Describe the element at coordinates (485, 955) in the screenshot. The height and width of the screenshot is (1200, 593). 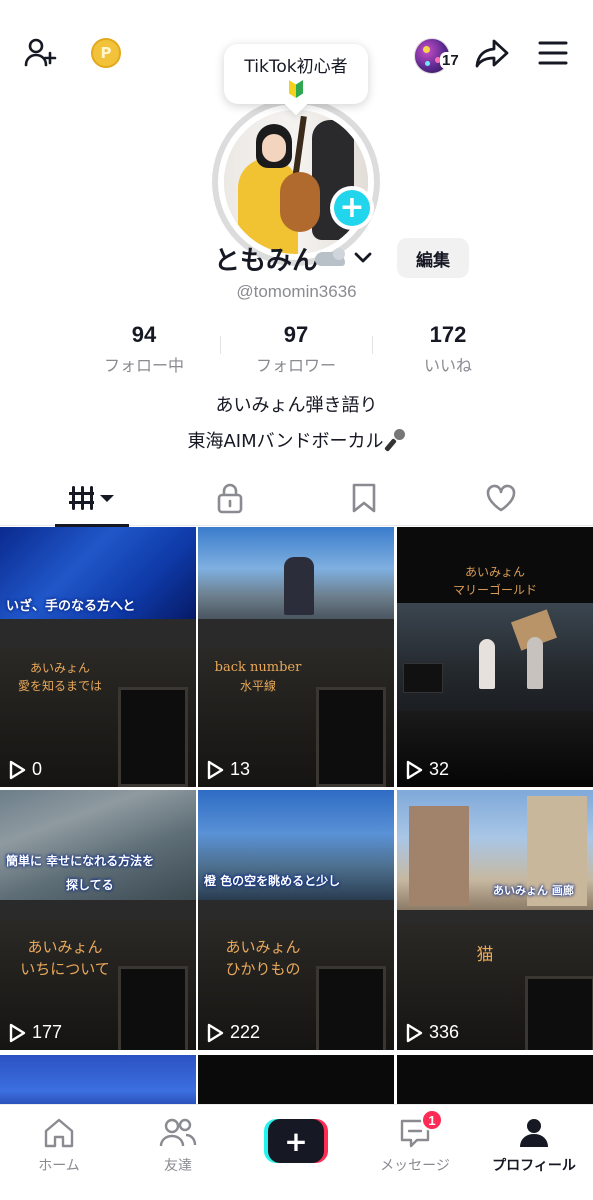
I see `video-title-line1: 猫` at that location.